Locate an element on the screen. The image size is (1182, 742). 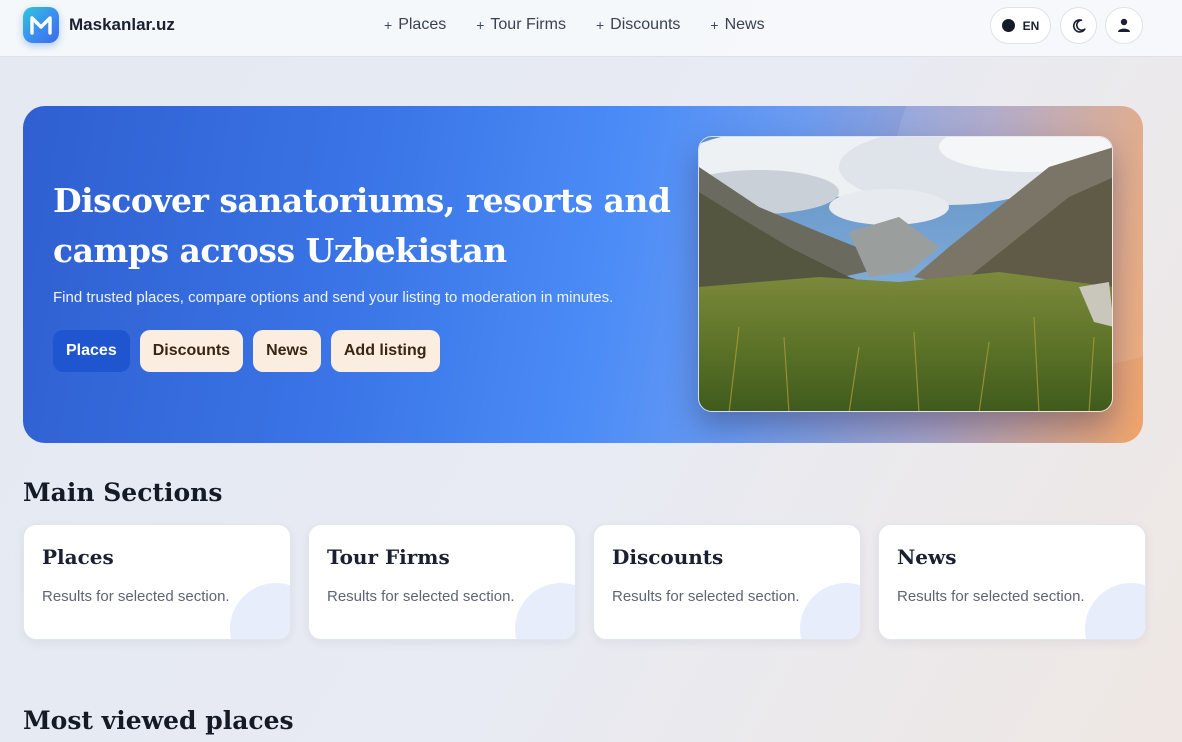
section-card-places: Places Results for selected section. is located at coordinates (157, 582).